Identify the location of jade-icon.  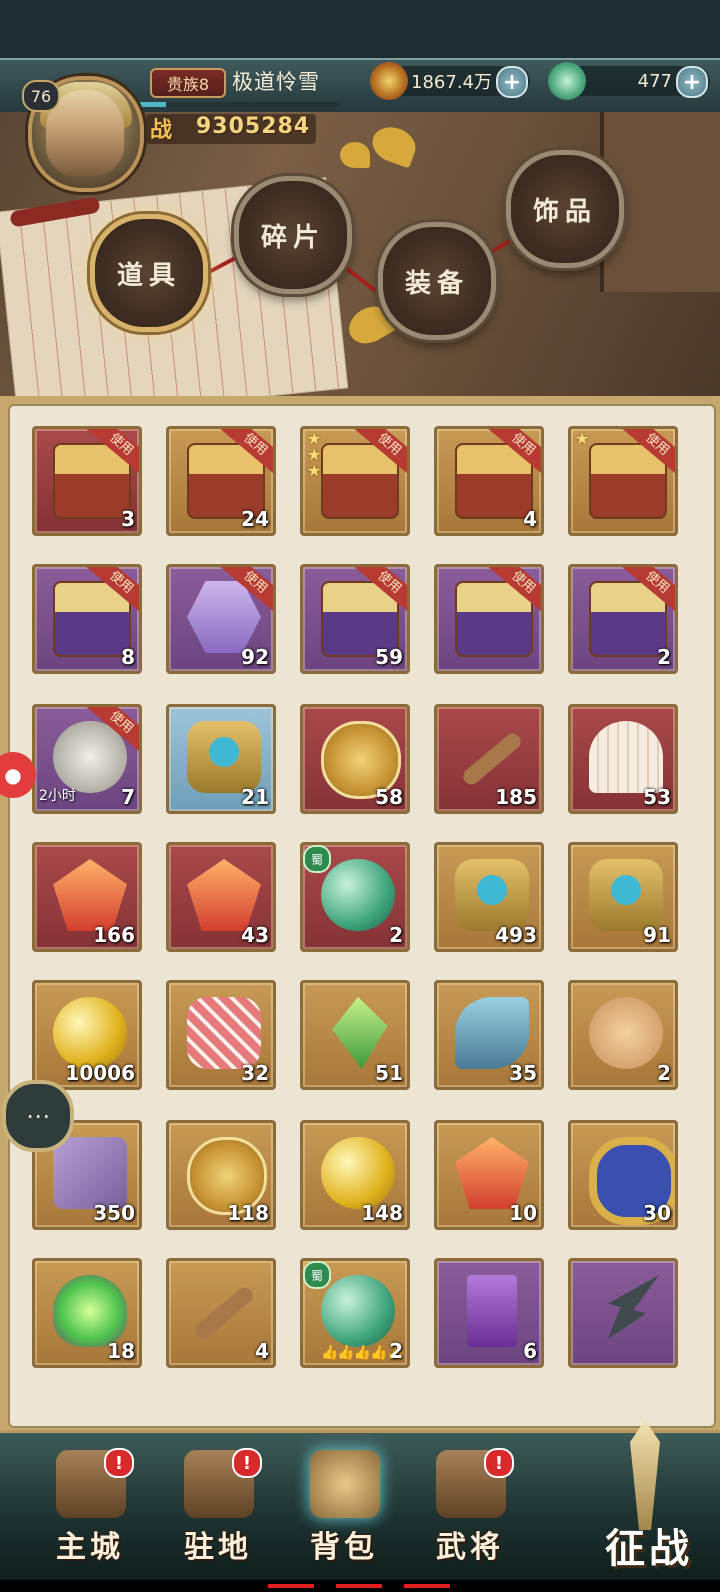
(567, 81).